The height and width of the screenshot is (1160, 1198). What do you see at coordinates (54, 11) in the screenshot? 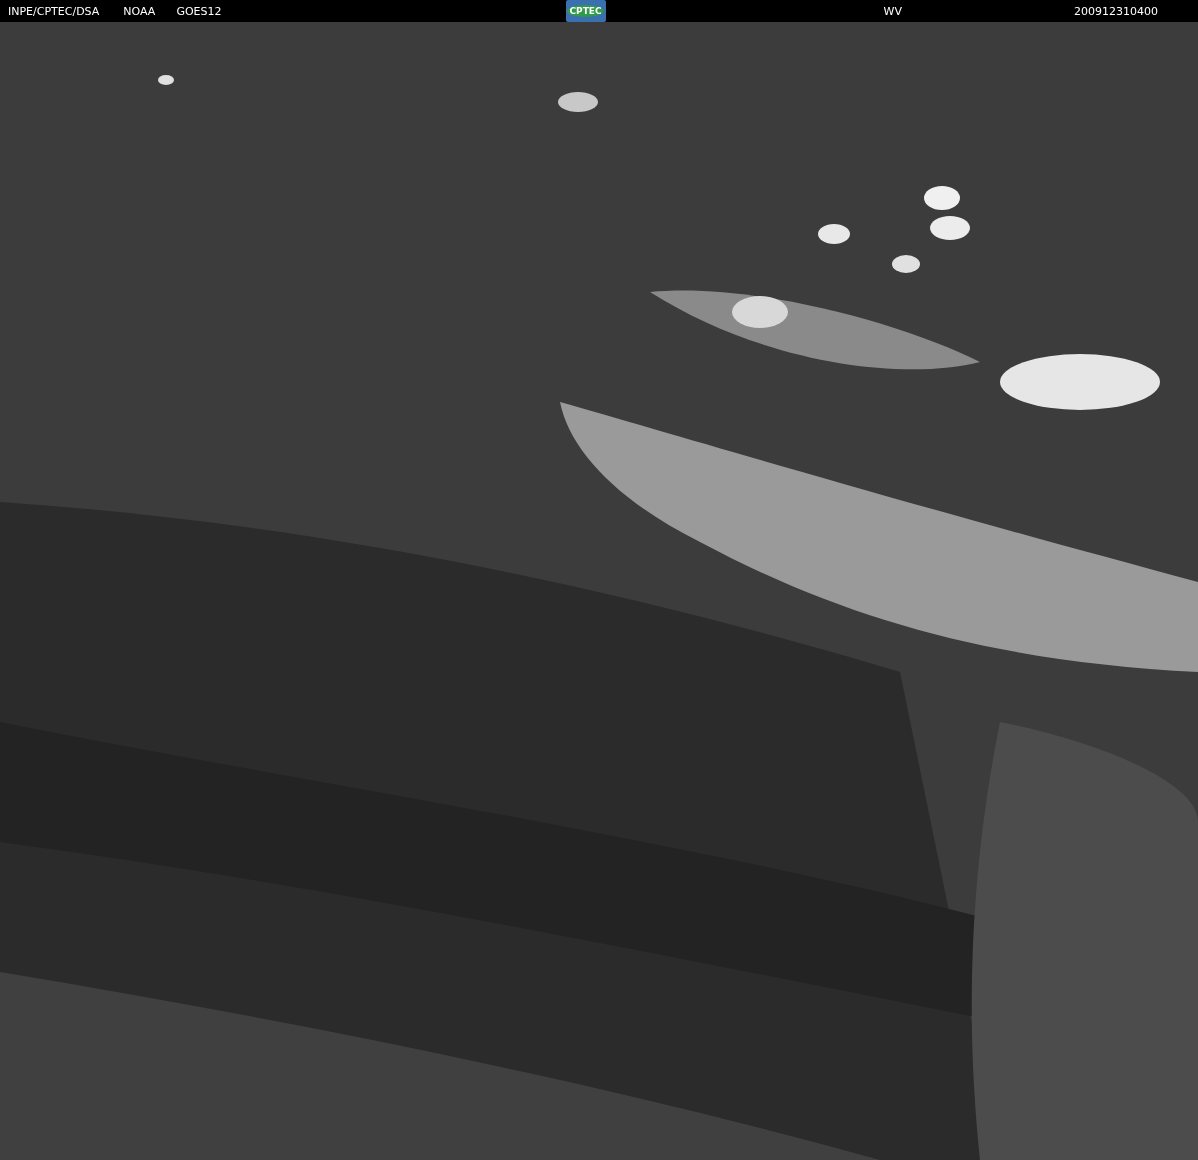
I see `header-label: INPE/CPTEC/DSA` at bounding box center [54, 11].